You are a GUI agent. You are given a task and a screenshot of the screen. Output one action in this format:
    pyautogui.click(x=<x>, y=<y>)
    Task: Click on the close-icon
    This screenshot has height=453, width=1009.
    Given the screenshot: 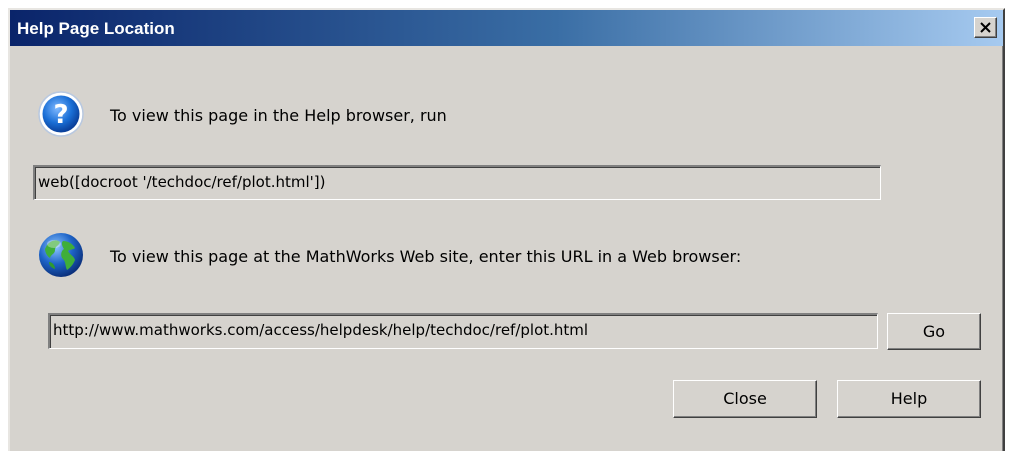 What is the action you would take?
    pyautogui.click(x=985, y=27)
    